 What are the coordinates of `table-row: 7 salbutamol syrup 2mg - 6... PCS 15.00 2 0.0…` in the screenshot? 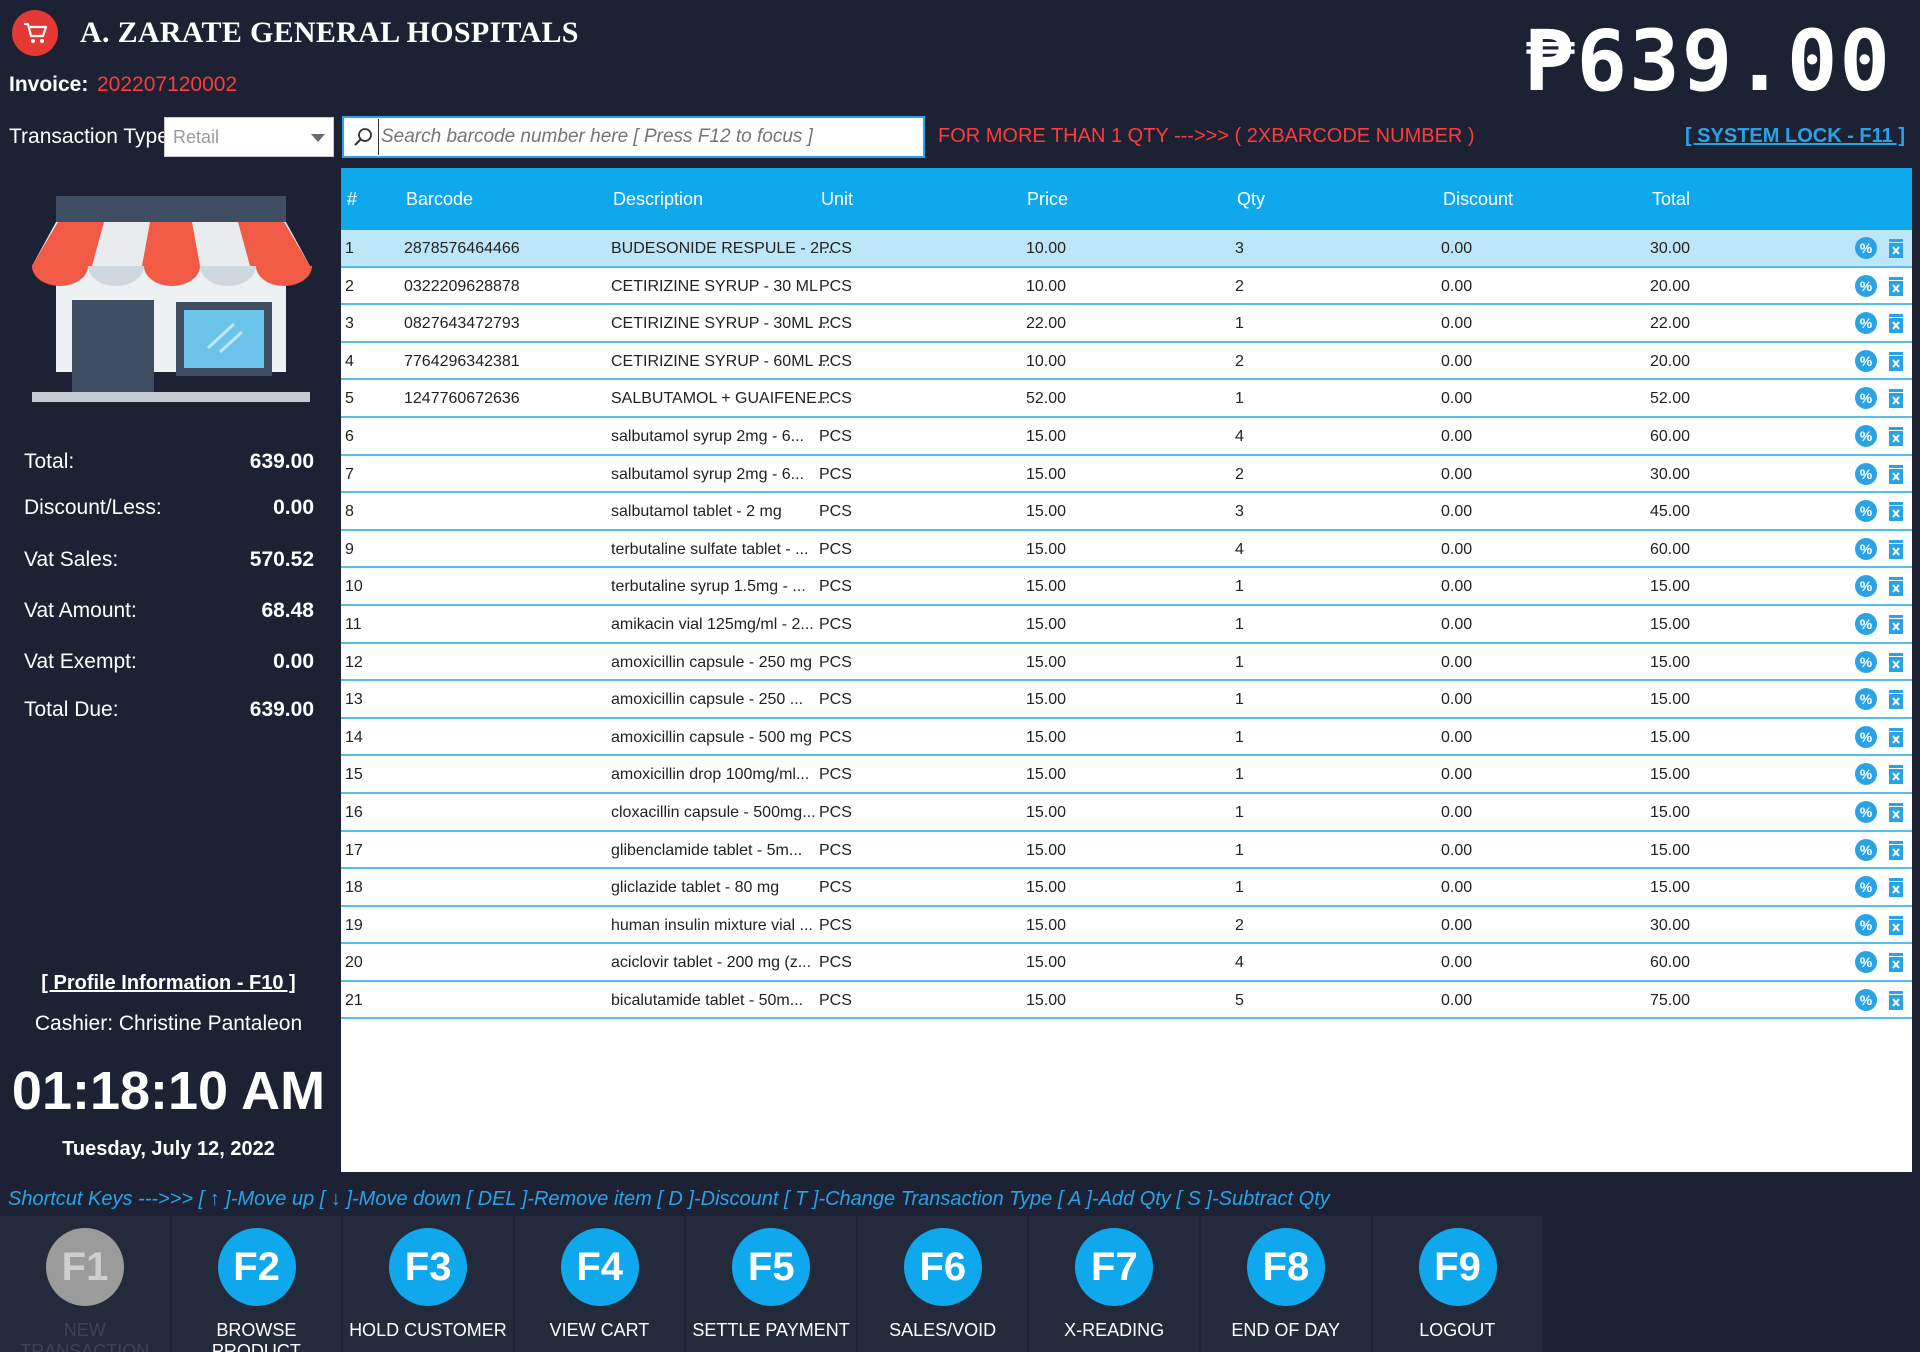 It's located at (1126, 475).